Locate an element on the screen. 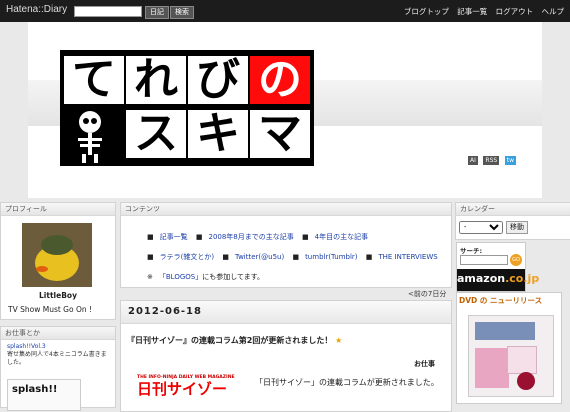 This screenshot has height=412, width=570. nav-blog-top: ブログトップ is located at coordinates (426, 11).